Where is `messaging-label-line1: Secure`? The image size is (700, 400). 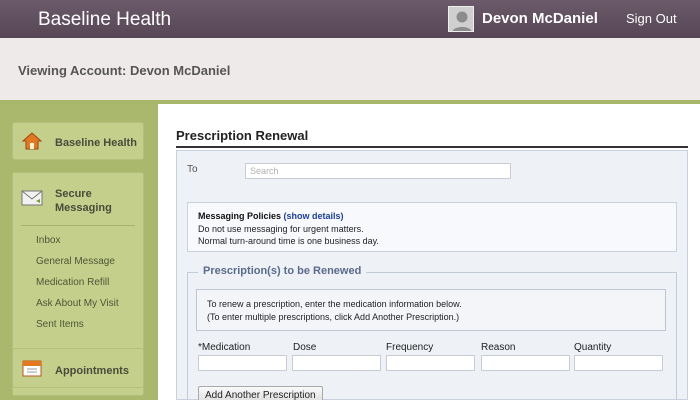
messaging-label-line1: Secure is located at coordinates (73, 194).